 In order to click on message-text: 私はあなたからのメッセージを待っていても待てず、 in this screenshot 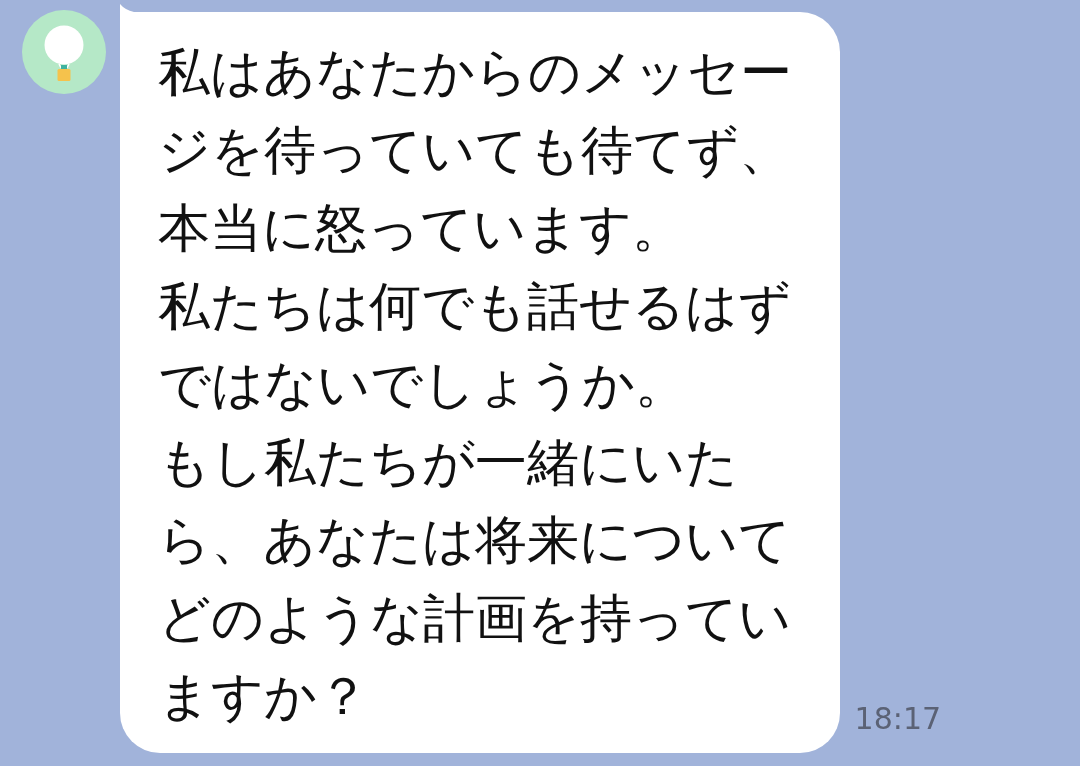, I will do `click(475, 111)`.